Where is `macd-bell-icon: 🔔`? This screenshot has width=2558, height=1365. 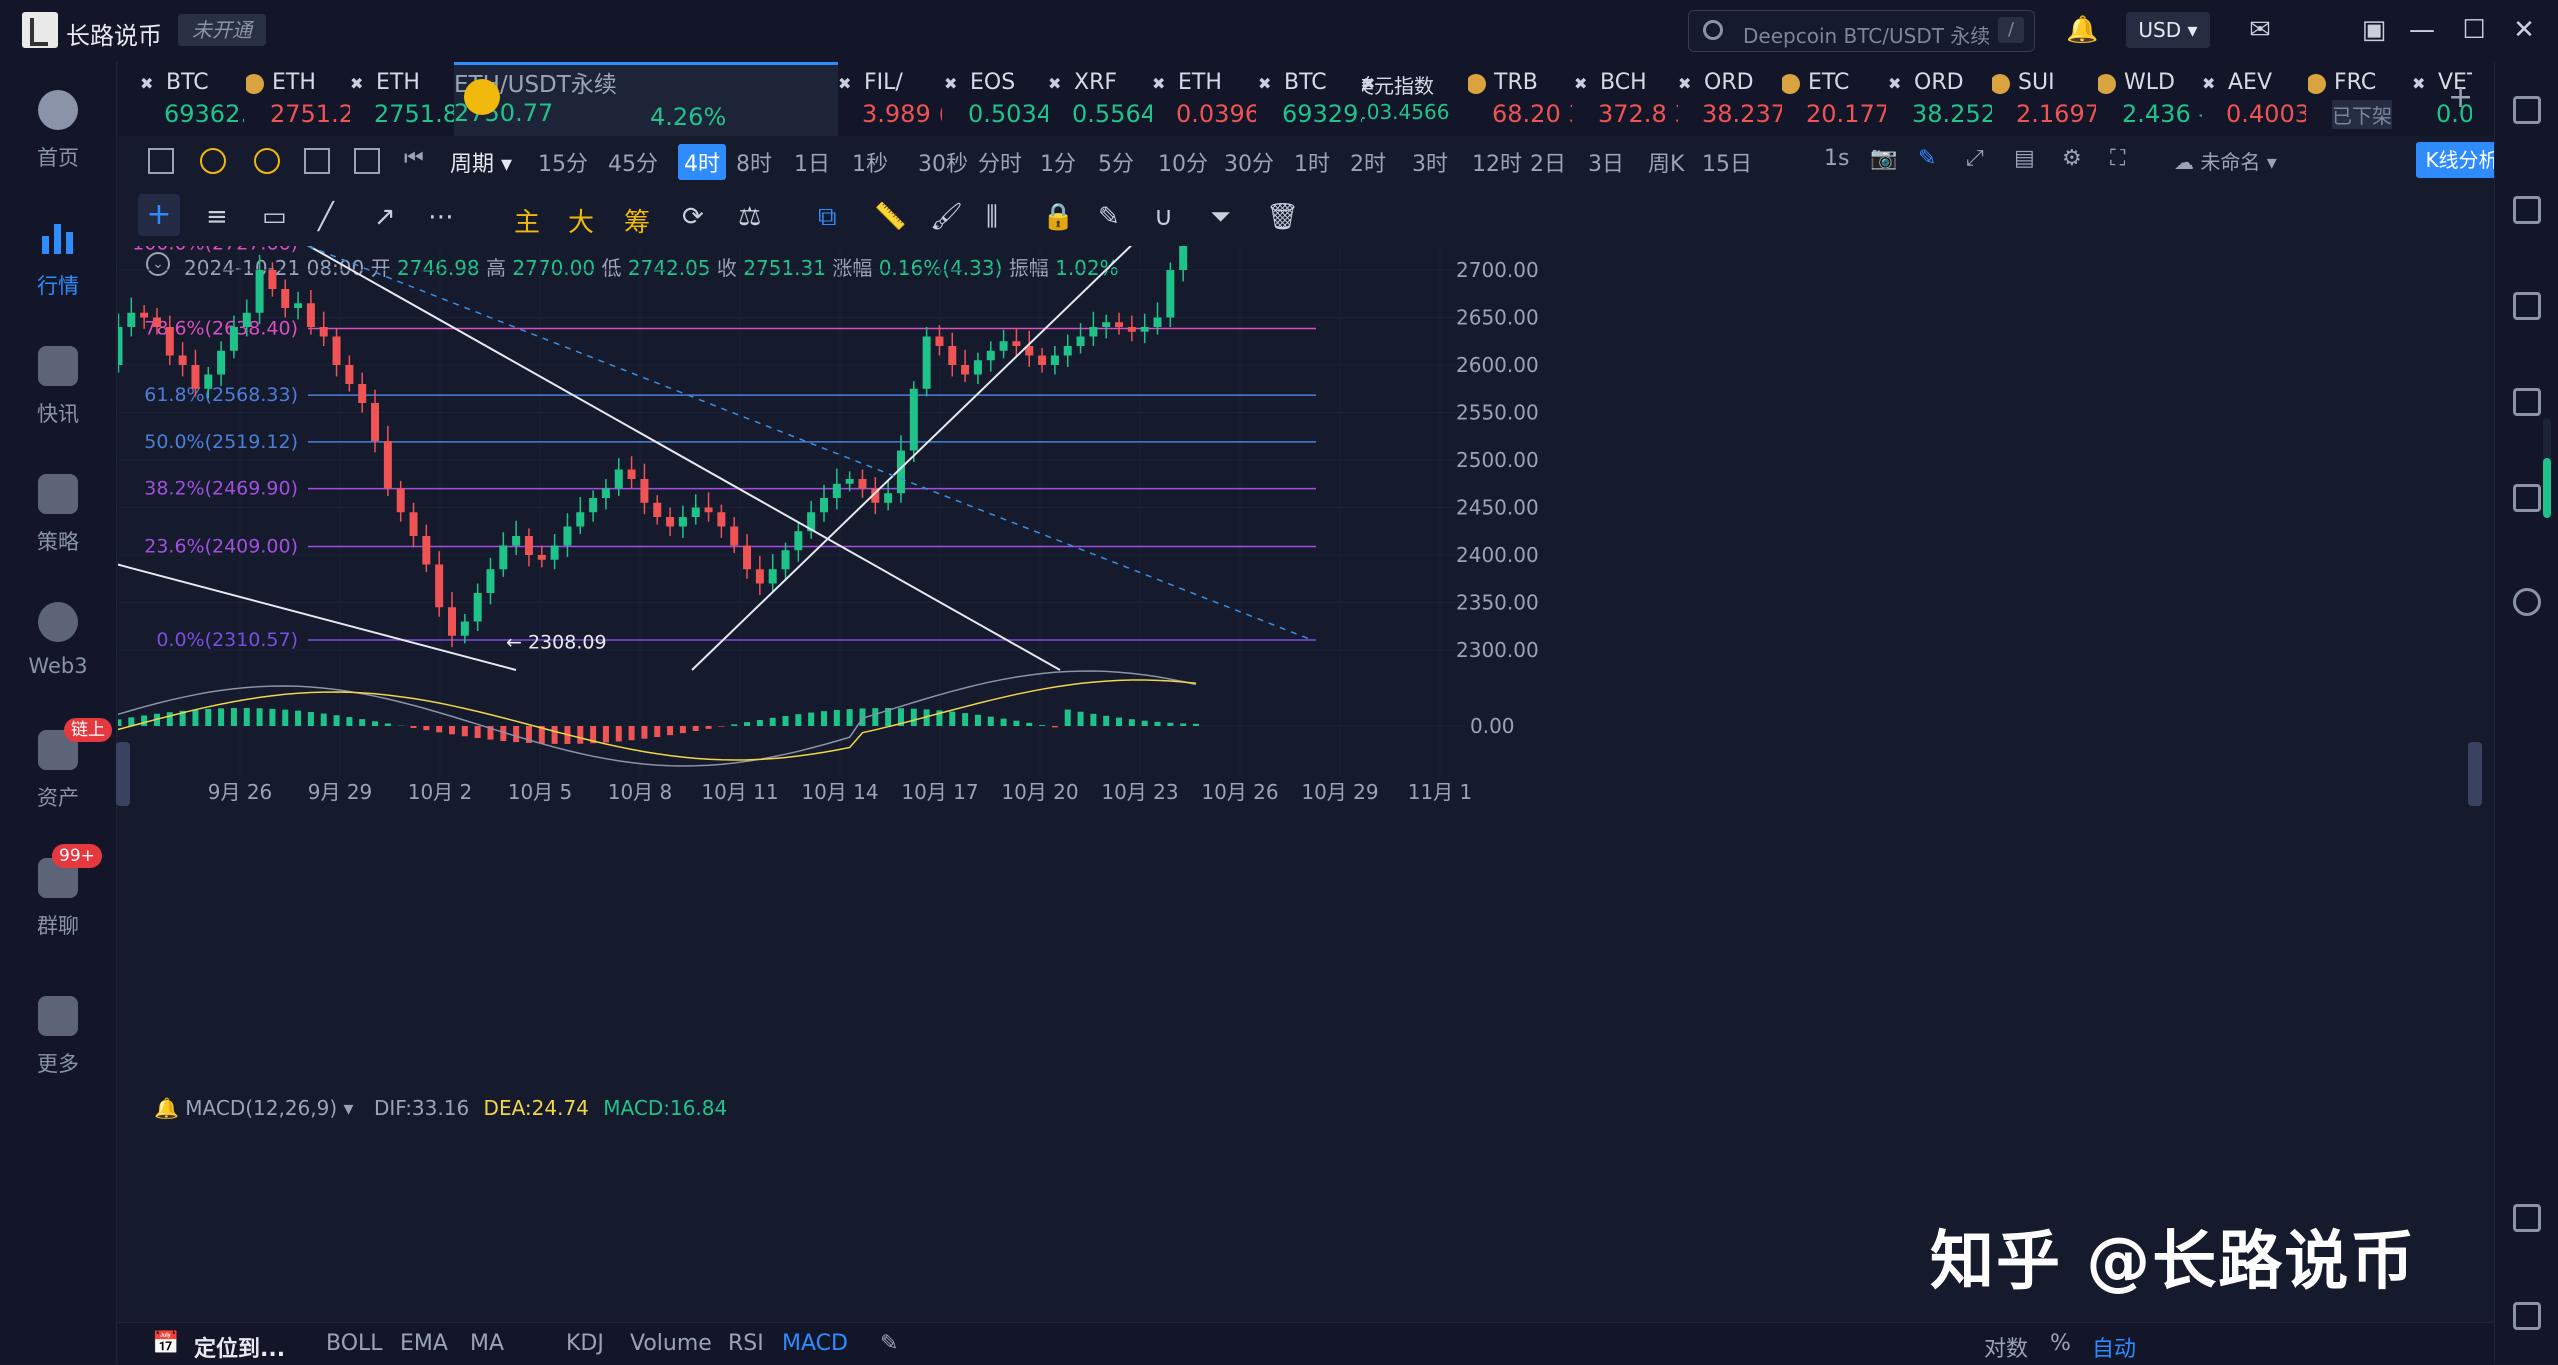
macd-bell-icon: 🔔 is located at coordinates (166, 1108).